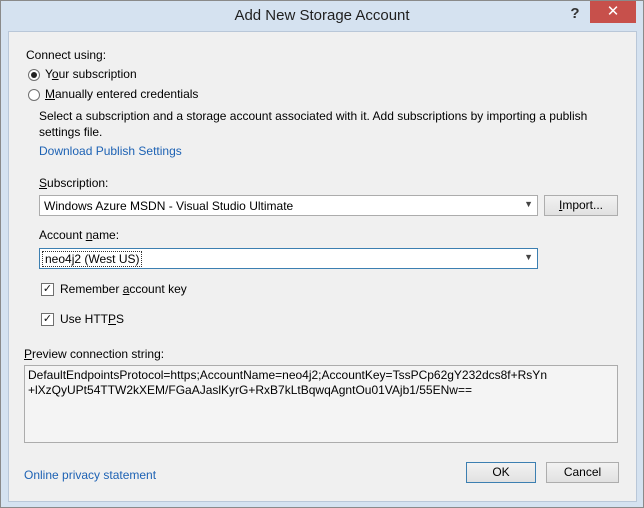 The width and height of the screenshot is (644, 508). What do you see at coordinates (92, 319) in the screenshot?
I see `use-https-label: Use HTTPS` at bounding box center [92, 319].